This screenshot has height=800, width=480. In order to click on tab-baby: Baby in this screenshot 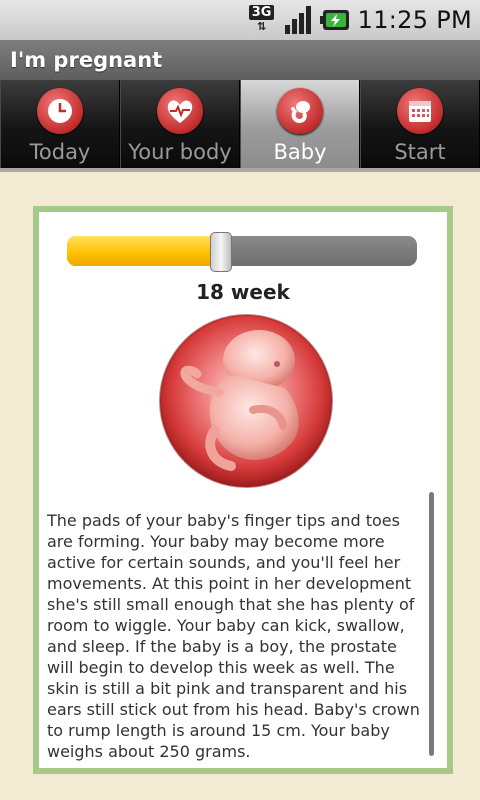, I will do `click(300, 124)`.